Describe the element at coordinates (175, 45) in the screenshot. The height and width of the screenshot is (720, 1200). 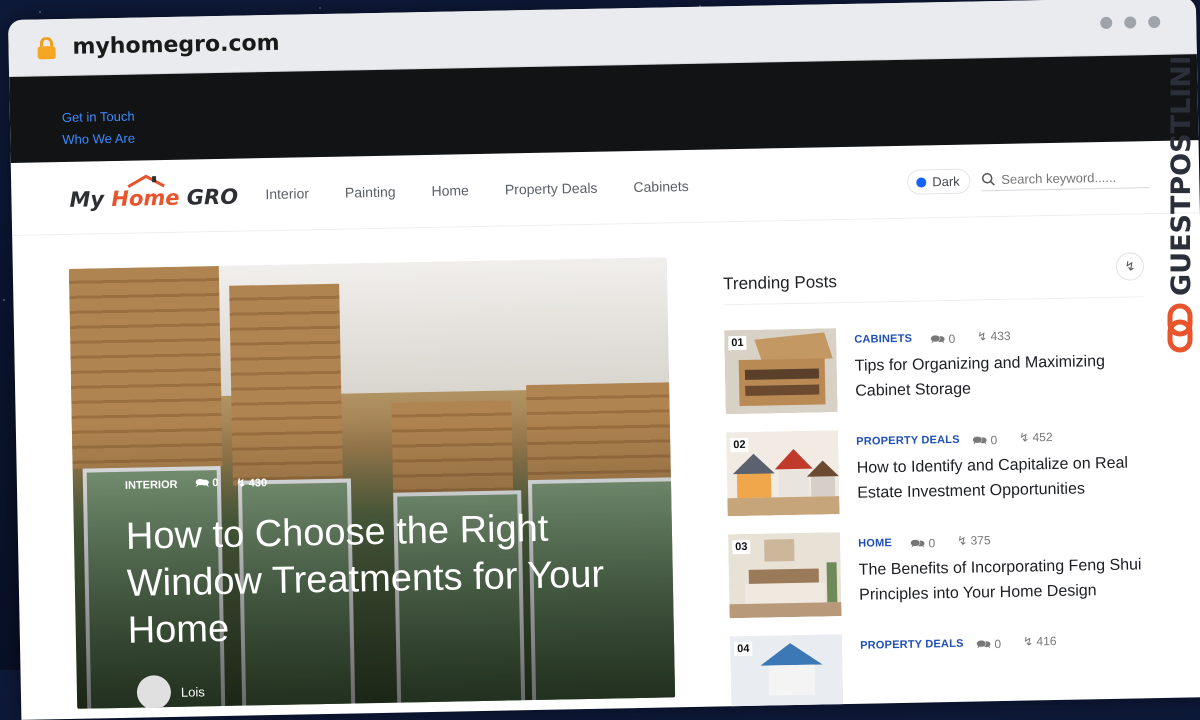
I see `address-bar: myhomegro.com` at that location.